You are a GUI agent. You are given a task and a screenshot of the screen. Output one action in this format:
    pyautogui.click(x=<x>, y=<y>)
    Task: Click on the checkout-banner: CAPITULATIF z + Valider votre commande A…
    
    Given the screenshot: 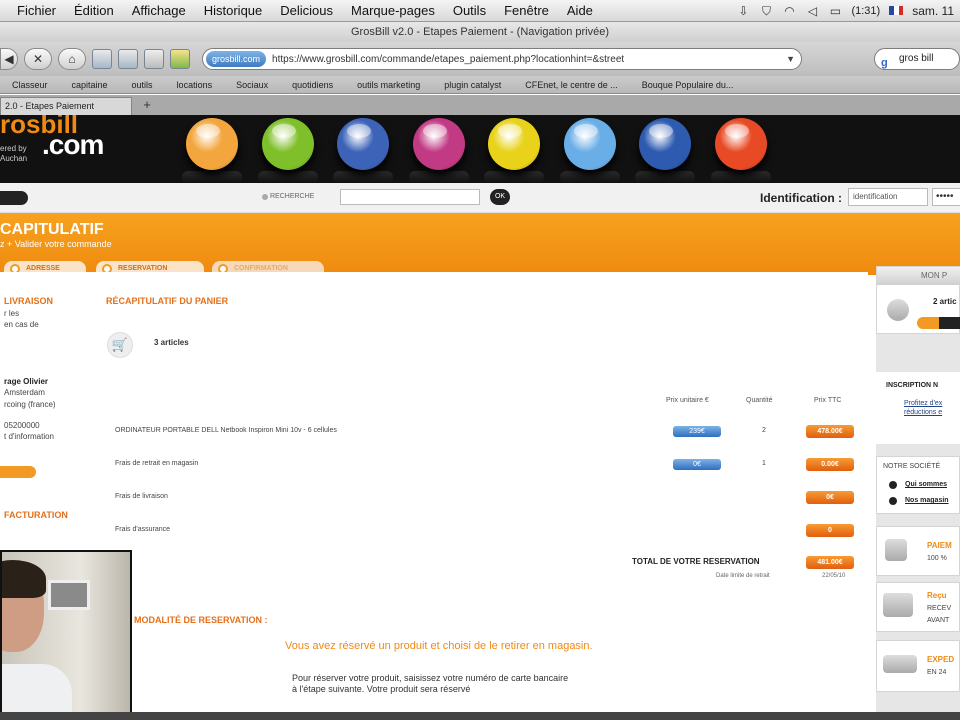 What is the action you would take?
    pyautogui.click(x=480, y=245)
    